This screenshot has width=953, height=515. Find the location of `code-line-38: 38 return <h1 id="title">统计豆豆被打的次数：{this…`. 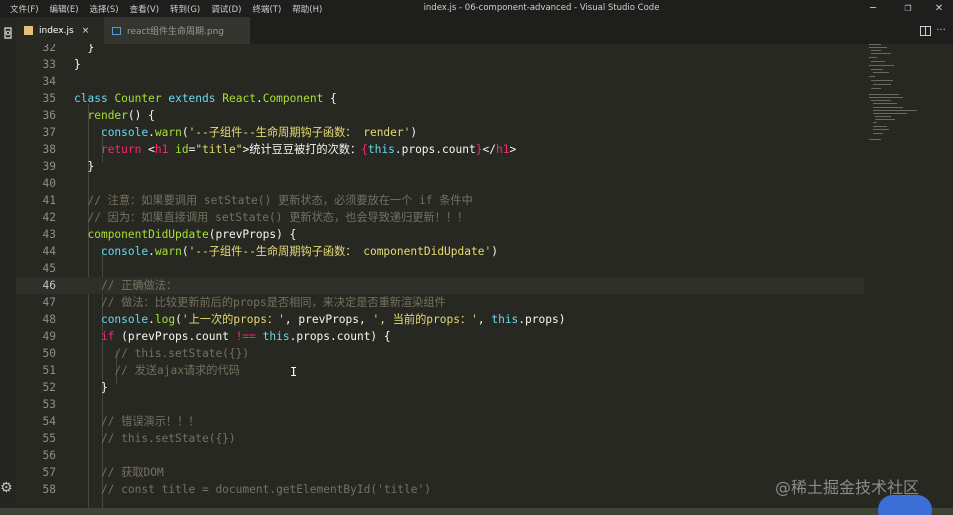

code-line-38: 38 return <h1 id="title">统计豆豆被打的次数：{this… is located at coordinates (279, 149).